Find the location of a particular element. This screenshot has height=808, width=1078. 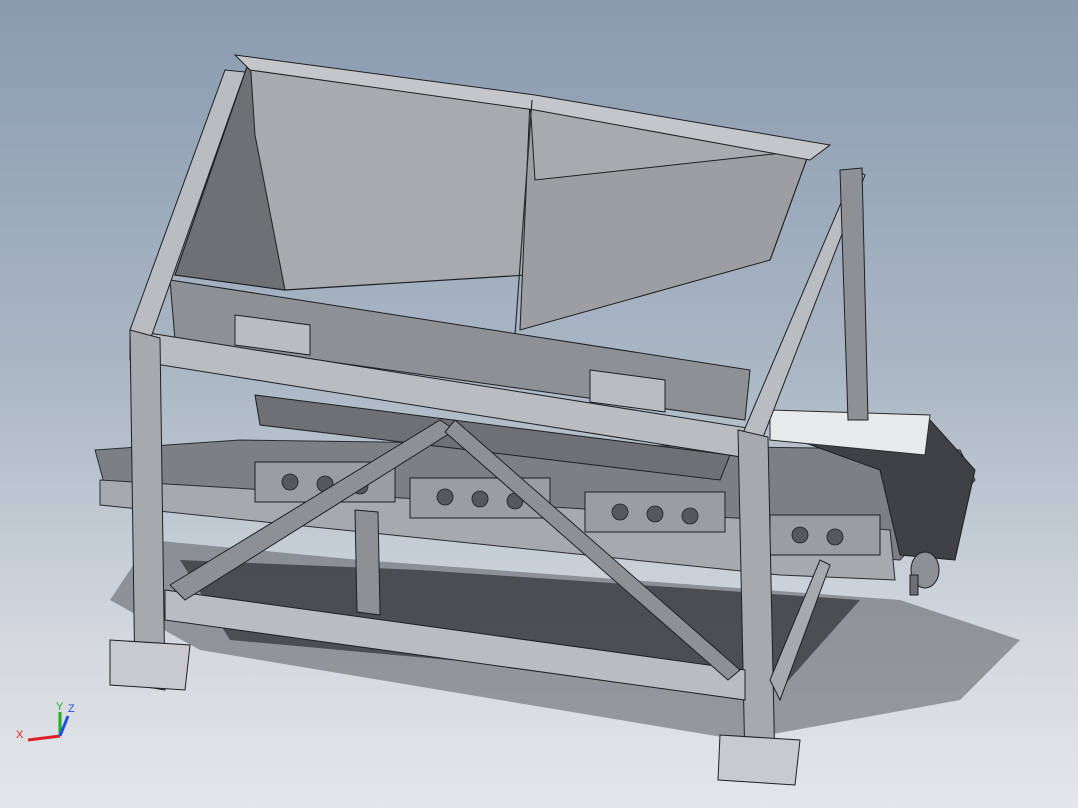

base-plate-right is located at coordinates (759, 760).